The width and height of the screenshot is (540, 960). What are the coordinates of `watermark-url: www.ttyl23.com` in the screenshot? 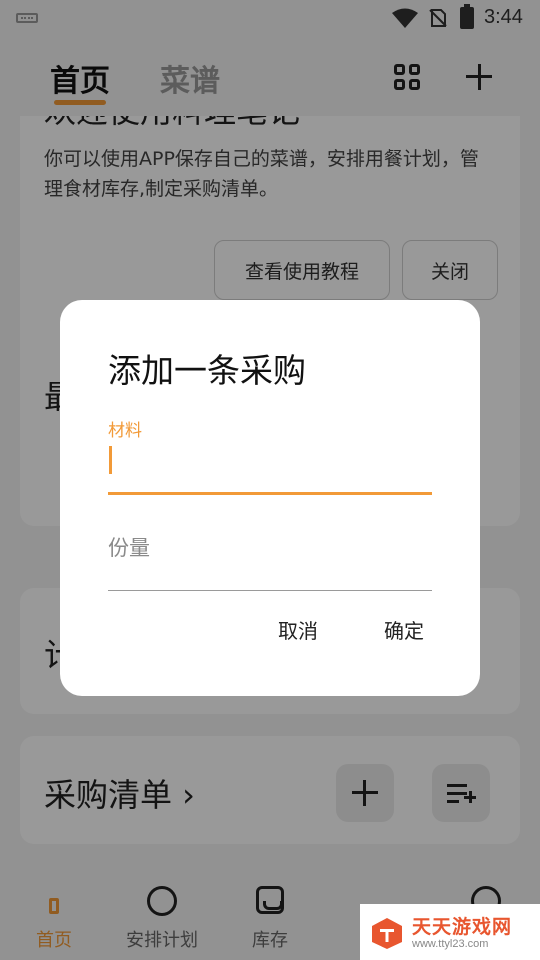 It's located at (450, 944).